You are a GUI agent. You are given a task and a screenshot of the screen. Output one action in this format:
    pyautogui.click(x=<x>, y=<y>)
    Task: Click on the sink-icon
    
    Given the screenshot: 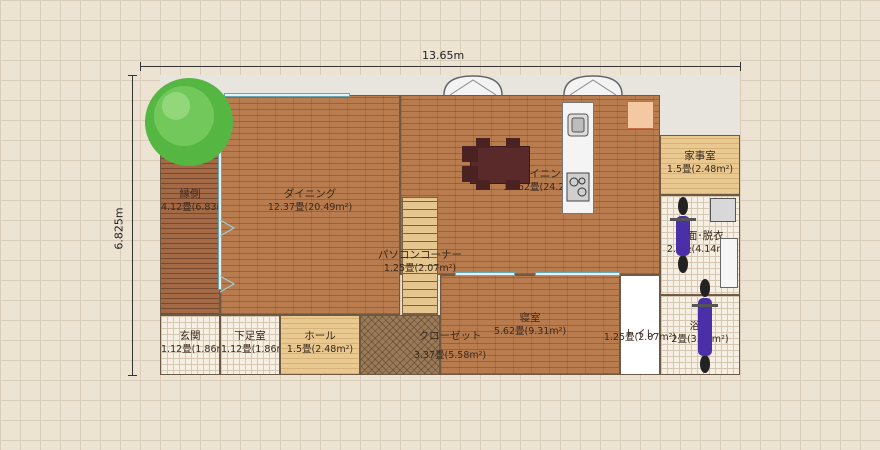 What is the action you would take?
    pyautogui.click(x=578, y=125)
    